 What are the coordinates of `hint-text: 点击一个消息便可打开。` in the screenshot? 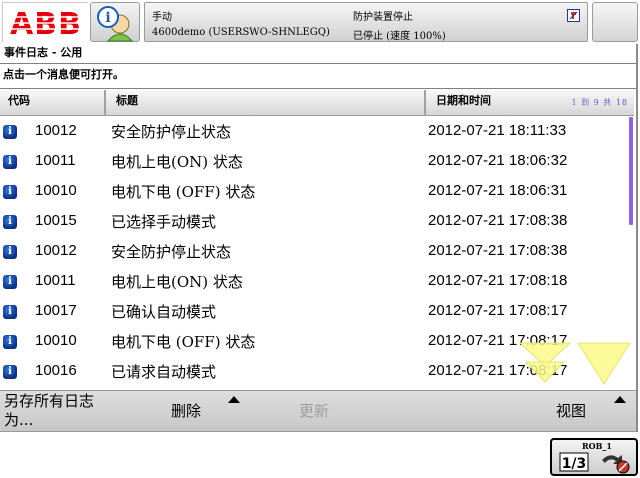 It's located at (318, 77).